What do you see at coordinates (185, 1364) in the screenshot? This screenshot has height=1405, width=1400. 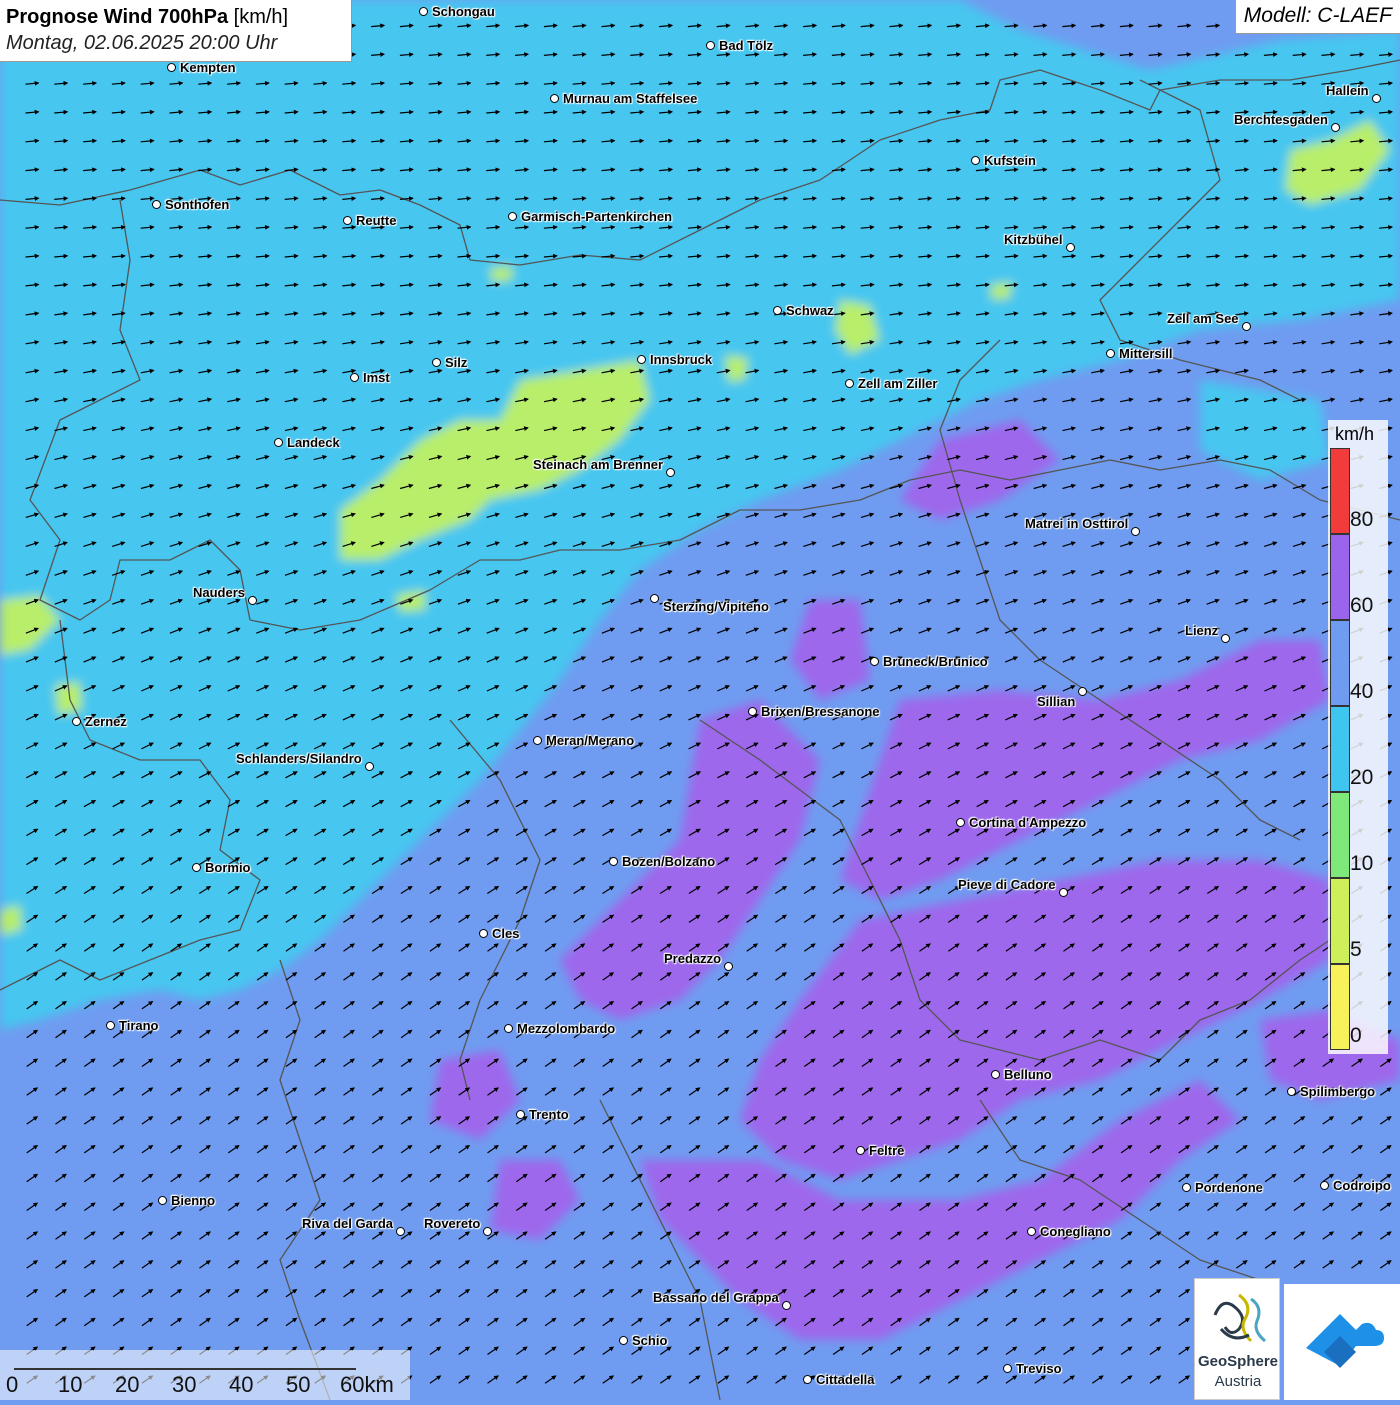 I see `scale-line` at bounding box center [185, 1364].